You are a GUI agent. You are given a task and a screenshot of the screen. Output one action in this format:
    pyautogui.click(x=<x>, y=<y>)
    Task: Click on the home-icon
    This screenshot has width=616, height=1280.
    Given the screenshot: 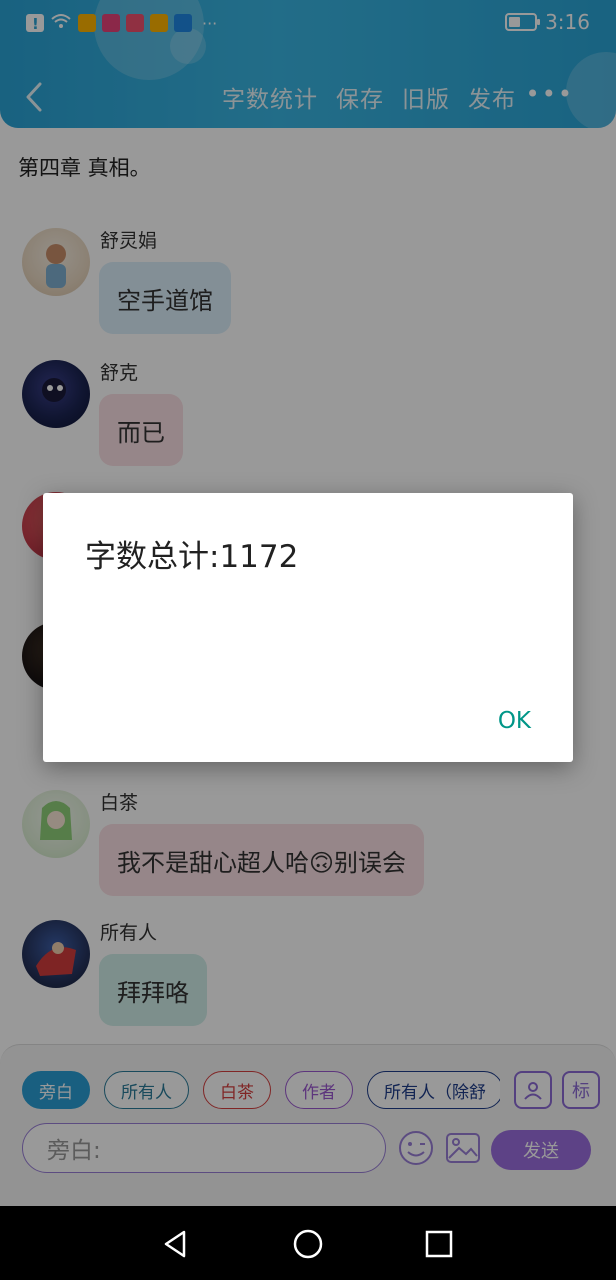 What is the action you would take?
    pyautogui.click(x=308, y=1244)
    